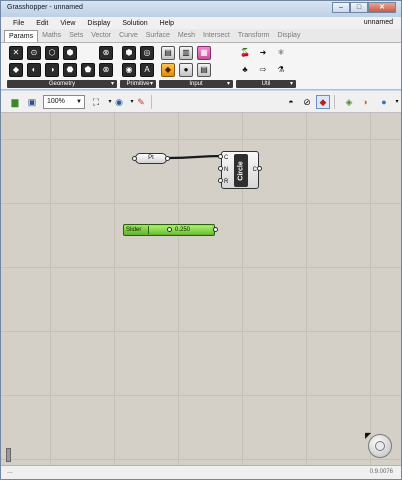 The height and width of the screenshot is (481, 402). Describe the element at coordinates (226, 158) in the screenshot. I see `circle-input-plane: C` at that location.